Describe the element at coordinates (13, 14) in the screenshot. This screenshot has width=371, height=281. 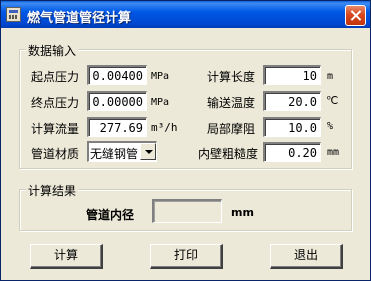
I see `app-icon` at that location.